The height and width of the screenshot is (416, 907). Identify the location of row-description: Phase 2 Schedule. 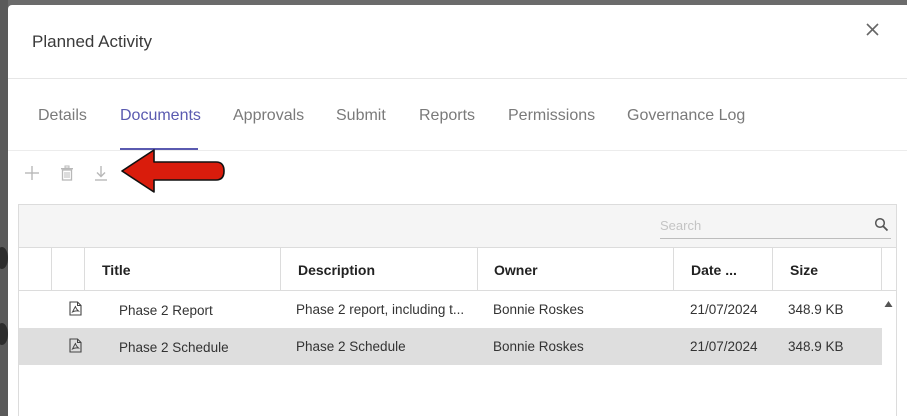
(351, 346).